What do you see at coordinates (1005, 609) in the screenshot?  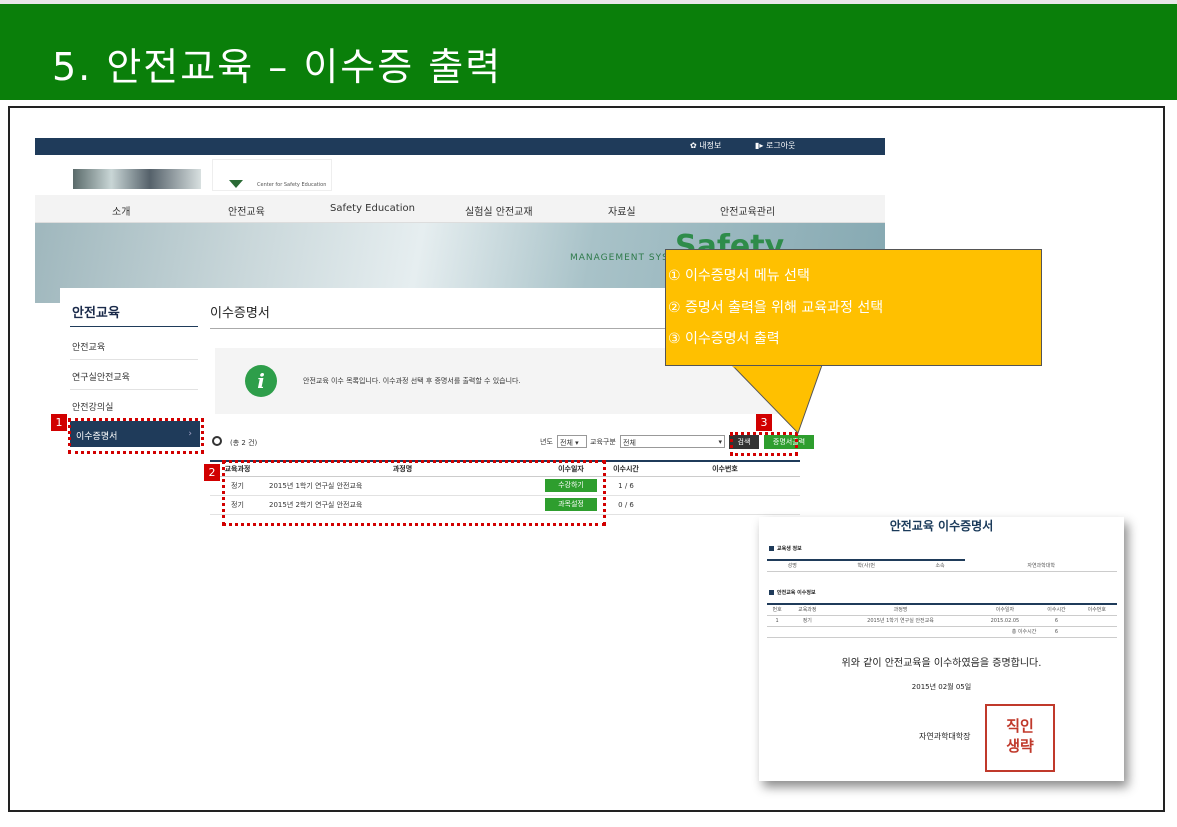 I see `cert-col-date: 이수일자` at bounding box center [1005, 609].